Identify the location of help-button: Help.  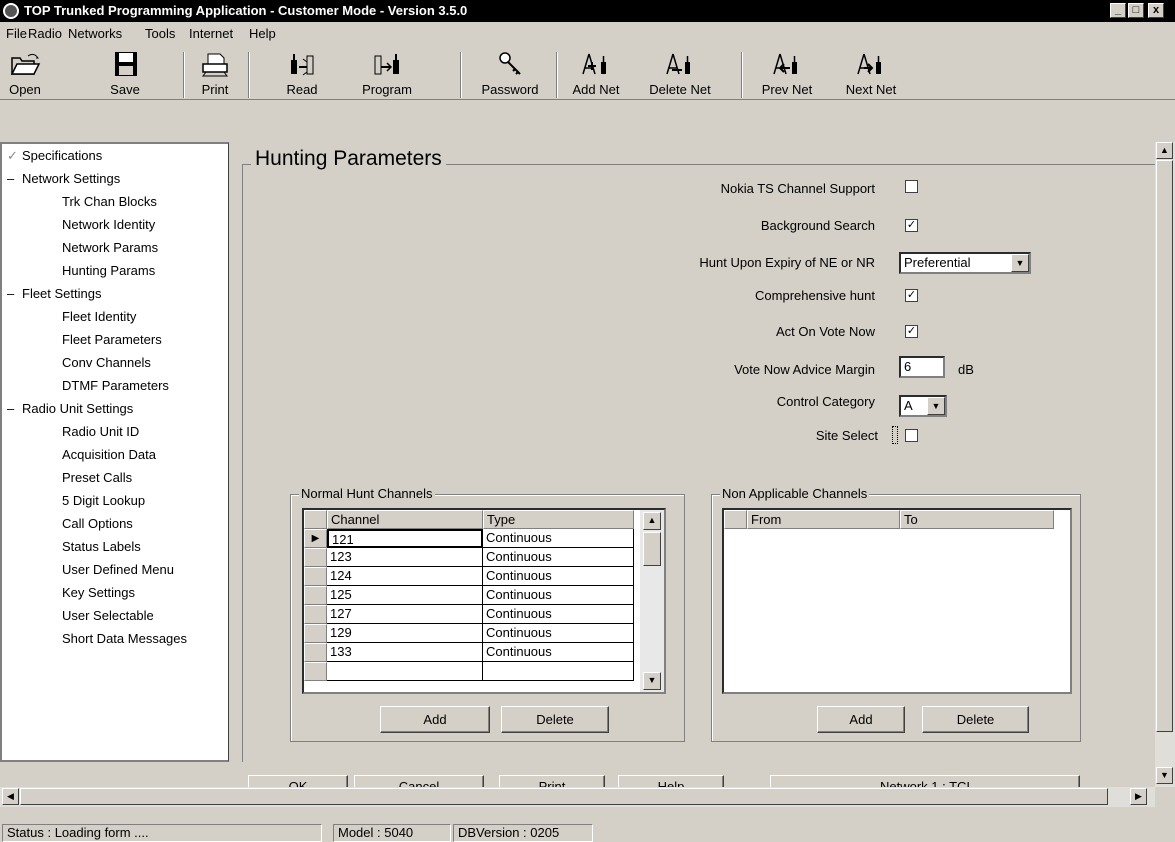
(671, 781).